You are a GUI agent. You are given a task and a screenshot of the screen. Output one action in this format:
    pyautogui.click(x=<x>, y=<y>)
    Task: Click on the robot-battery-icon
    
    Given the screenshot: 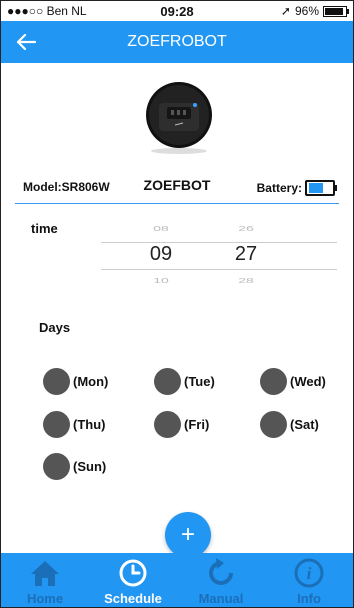 What is the action you would take?
    pyautogui.click(x=321, y=188)
    